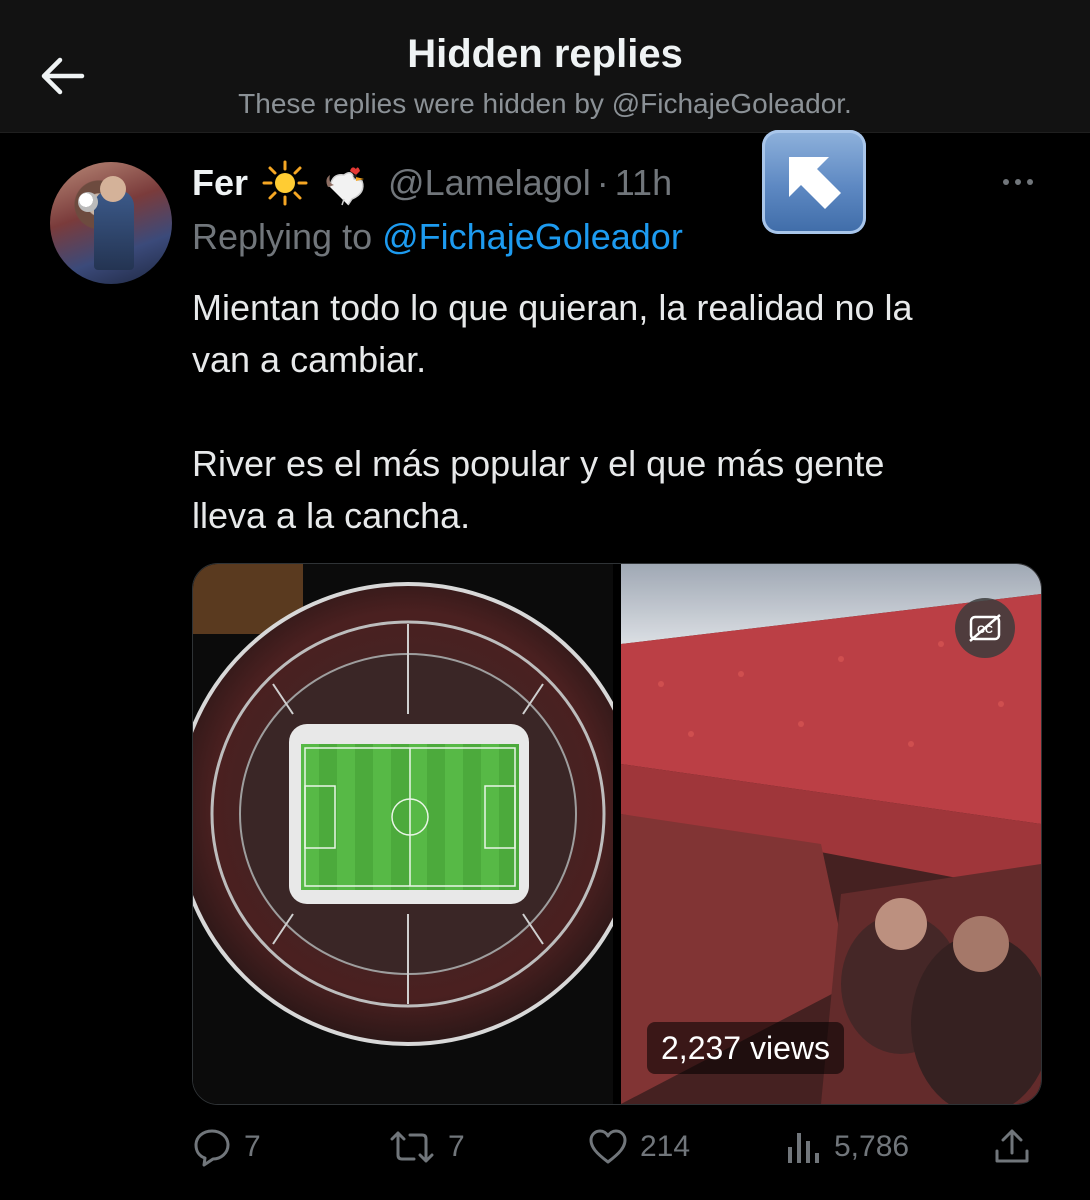 This screenshot has height=1200, width=1090. I want to click on action-bar: 7 7 214 5,786, so click(617, 1147).